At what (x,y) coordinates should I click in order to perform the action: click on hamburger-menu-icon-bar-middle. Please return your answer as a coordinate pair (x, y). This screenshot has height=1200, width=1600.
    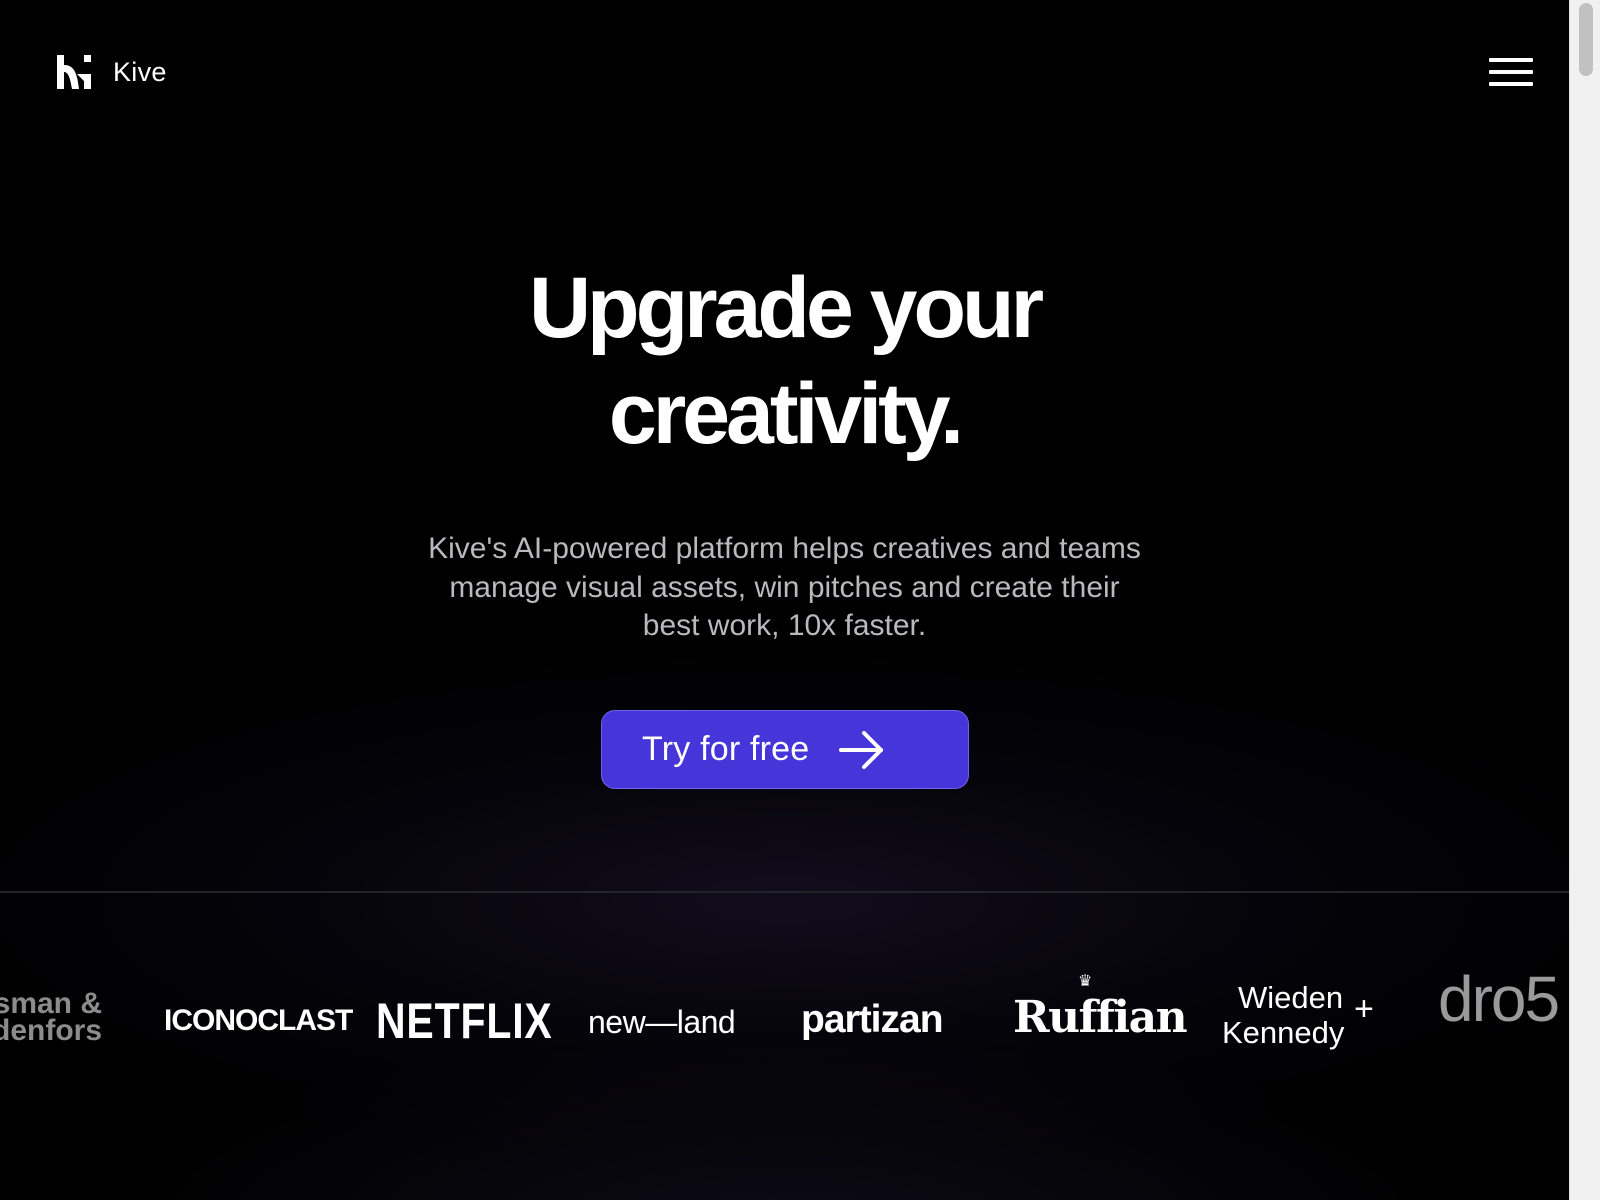
    Looking at the image, I should click on (1511, 72).